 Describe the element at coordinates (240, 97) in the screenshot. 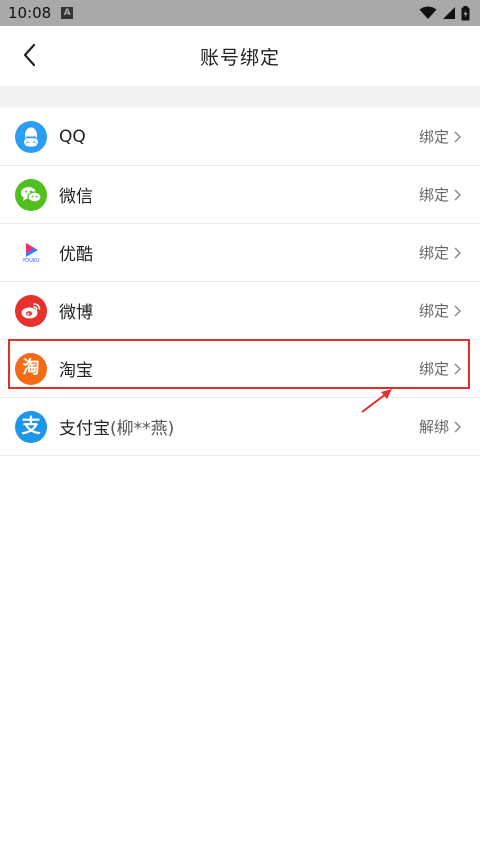

I see `section-divider` at that location.